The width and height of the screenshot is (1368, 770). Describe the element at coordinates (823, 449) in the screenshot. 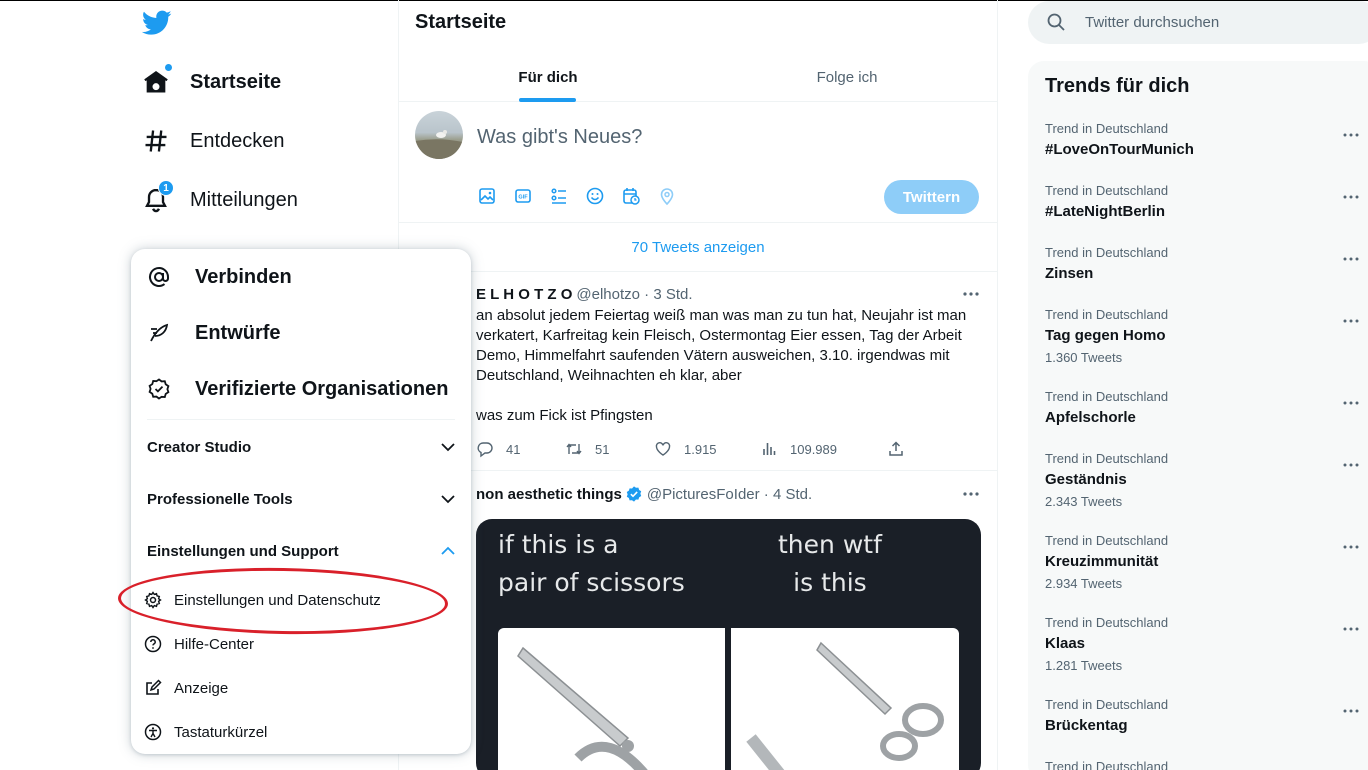

I see `views-button: 109.989` at that location.